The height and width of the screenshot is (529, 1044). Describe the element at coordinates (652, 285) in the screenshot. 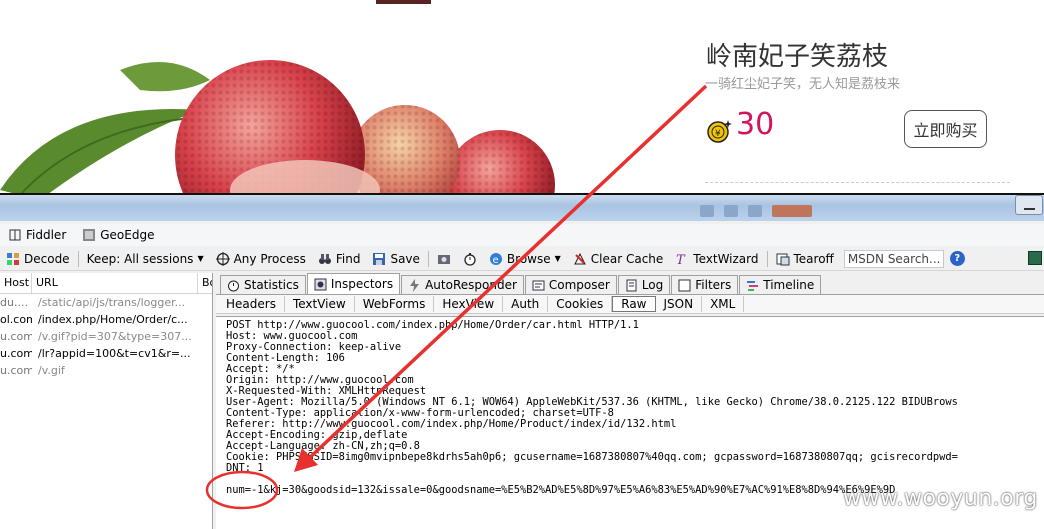

I see `tab-label: Log` at that location.